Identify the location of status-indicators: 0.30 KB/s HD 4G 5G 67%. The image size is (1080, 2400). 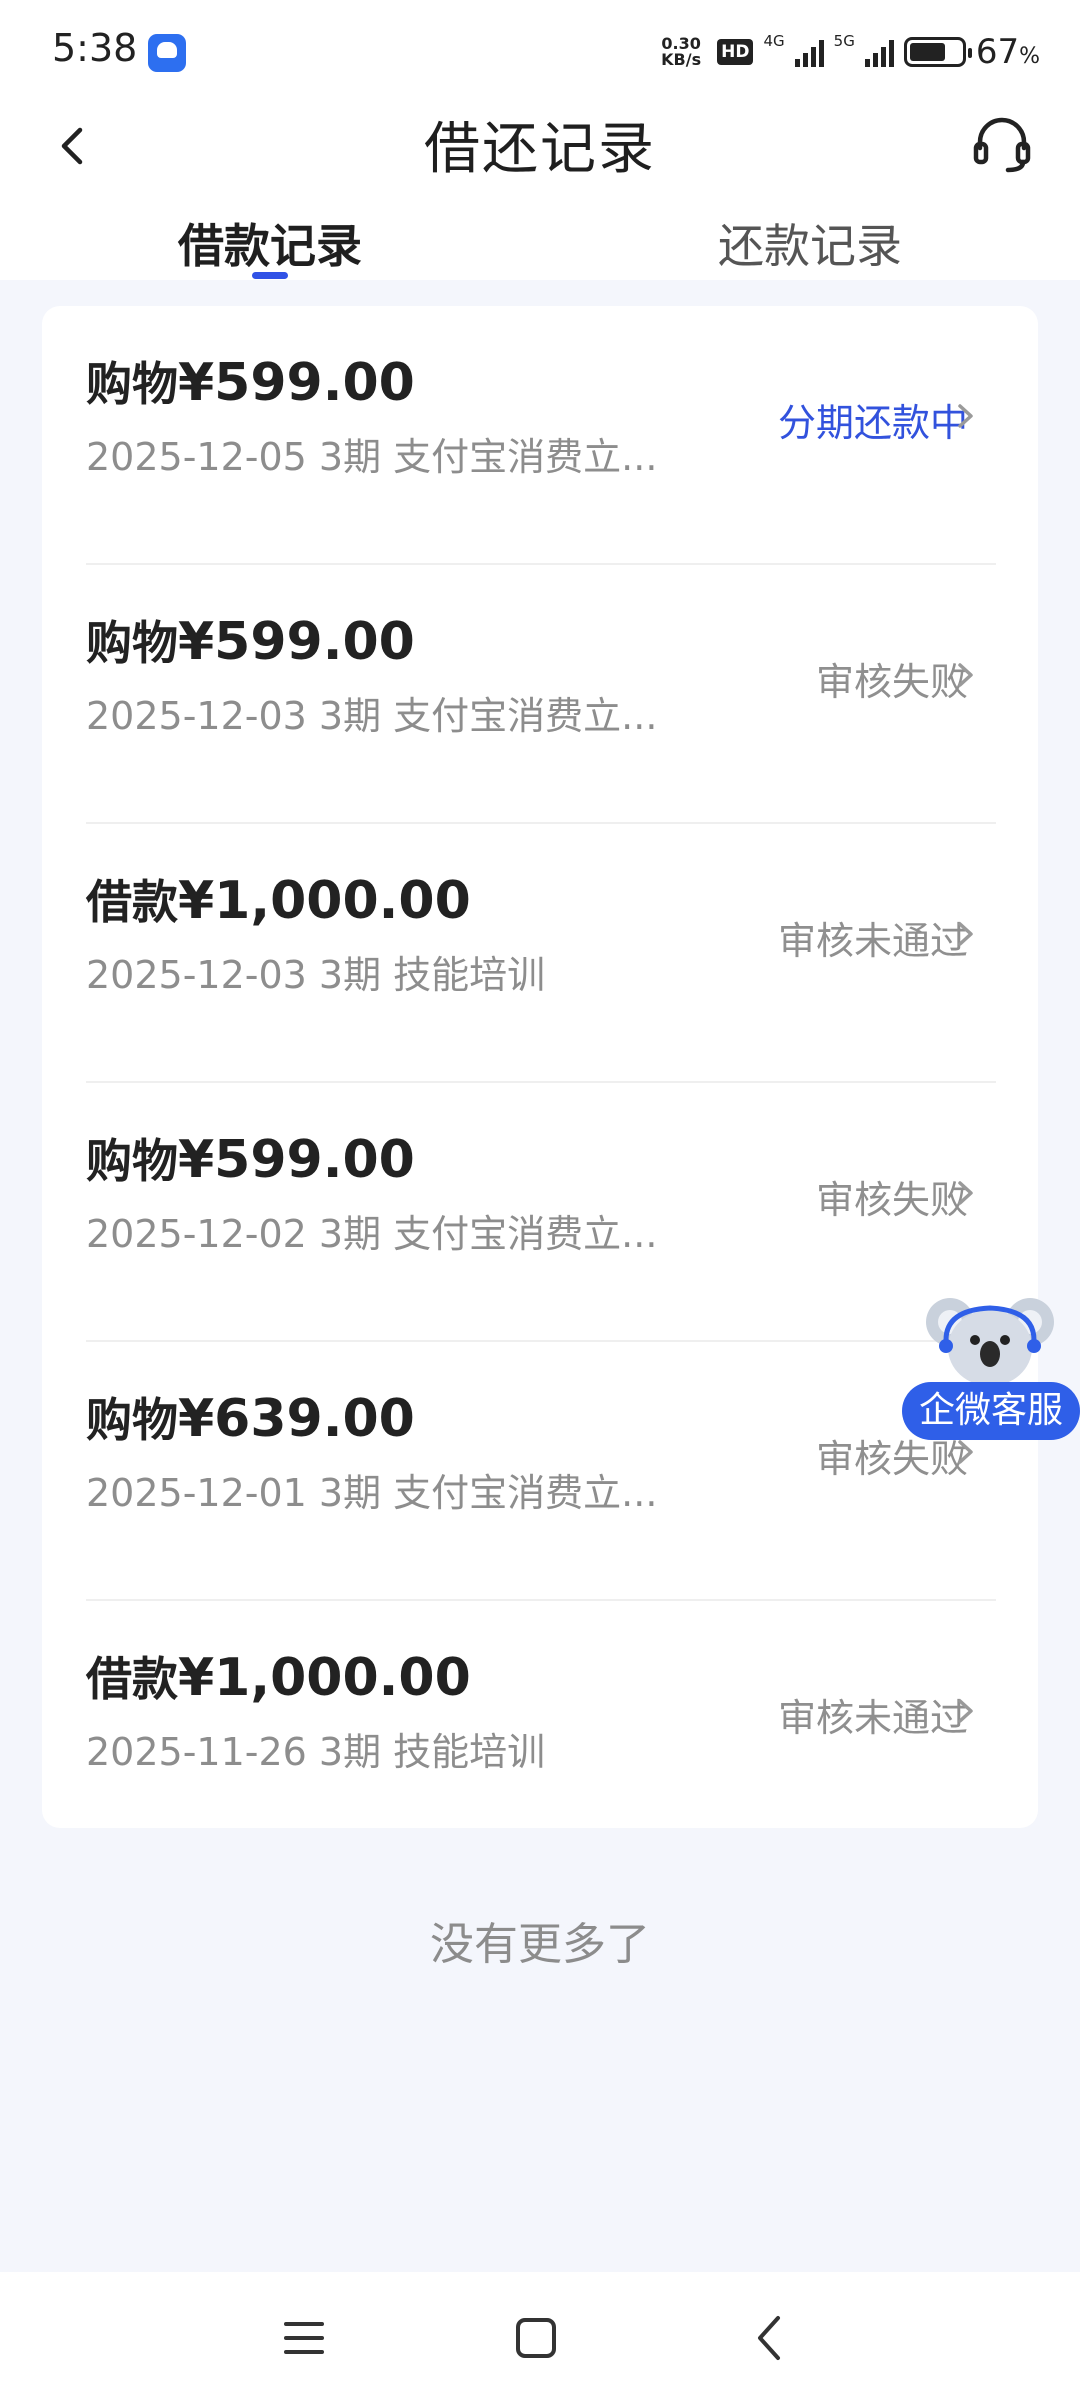
(847, 52).